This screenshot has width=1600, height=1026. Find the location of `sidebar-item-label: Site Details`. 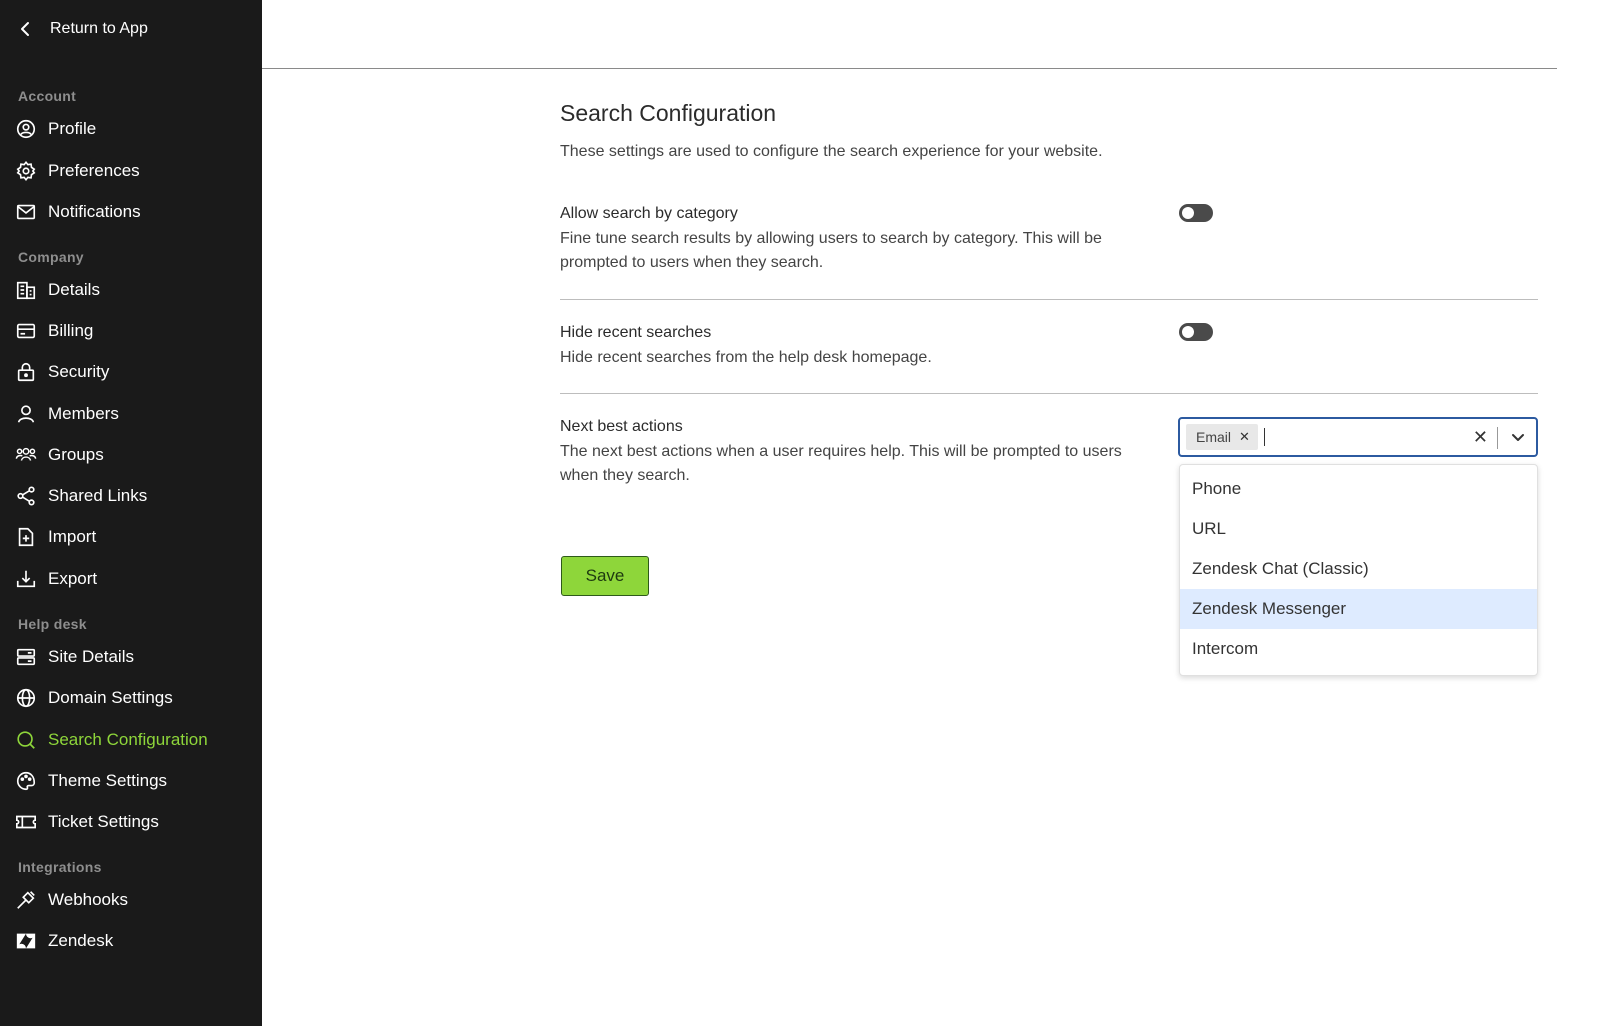

sidebar-item-label: Site Details is located at coordinates (91, 656).